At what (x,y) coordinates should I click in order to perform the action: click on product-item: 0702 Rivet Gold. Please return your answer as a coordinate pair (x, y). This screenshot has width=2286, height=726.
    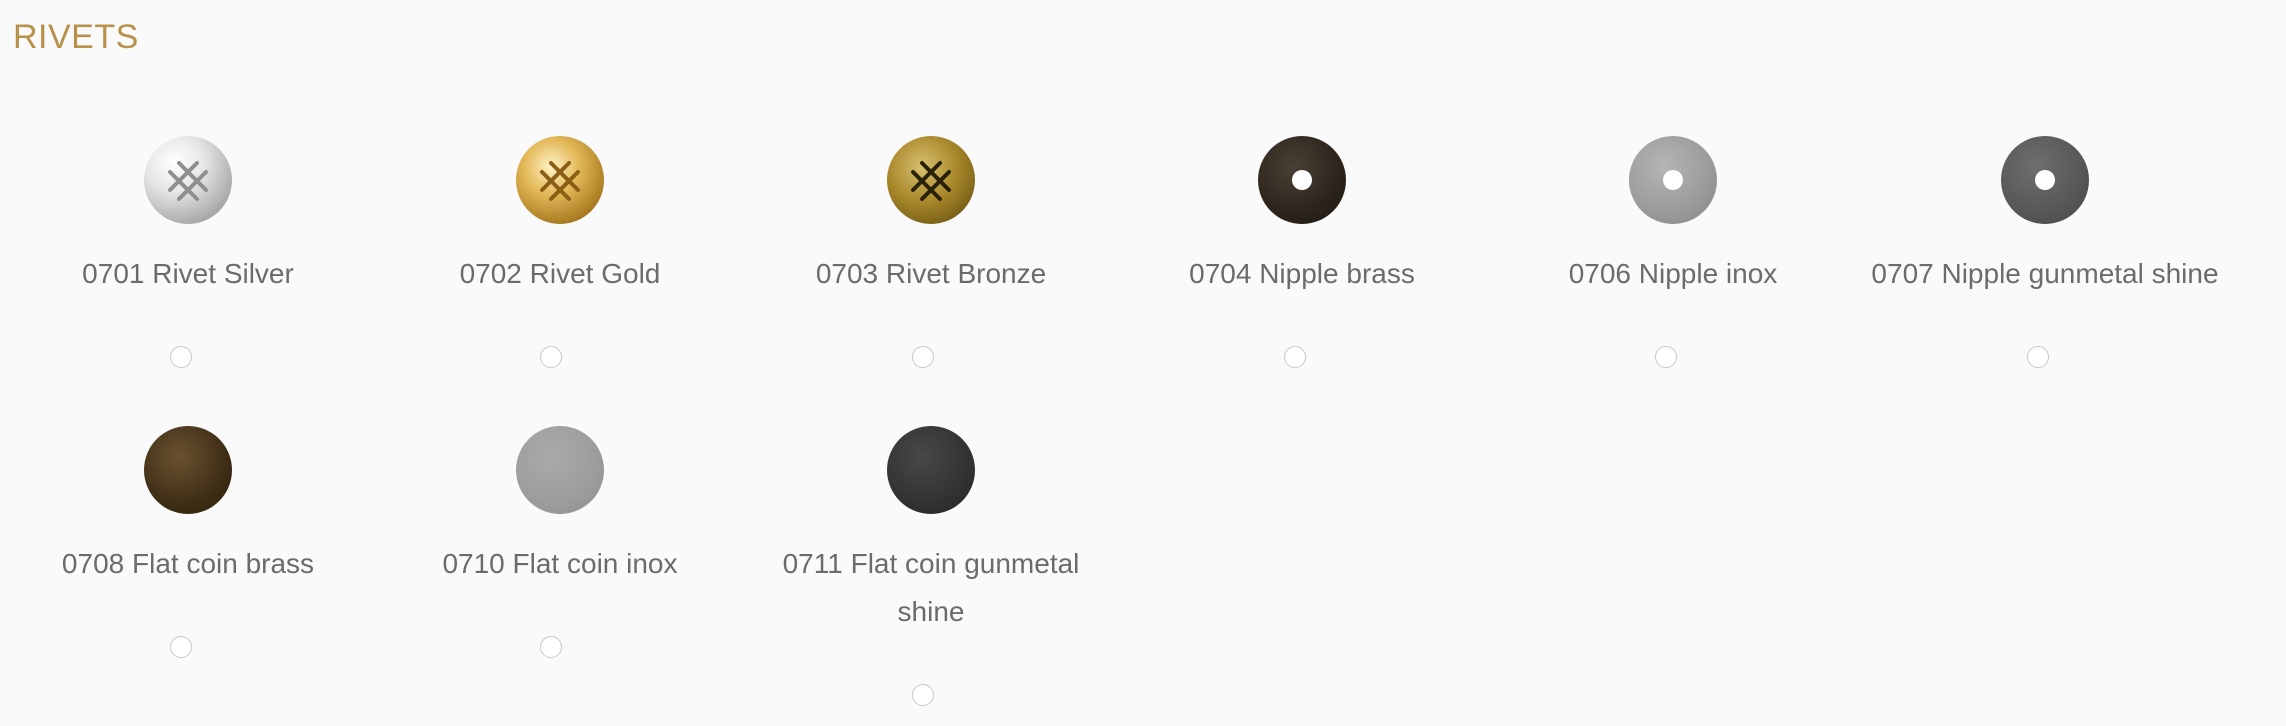
    Looking at the image, I should click on (560, 217).